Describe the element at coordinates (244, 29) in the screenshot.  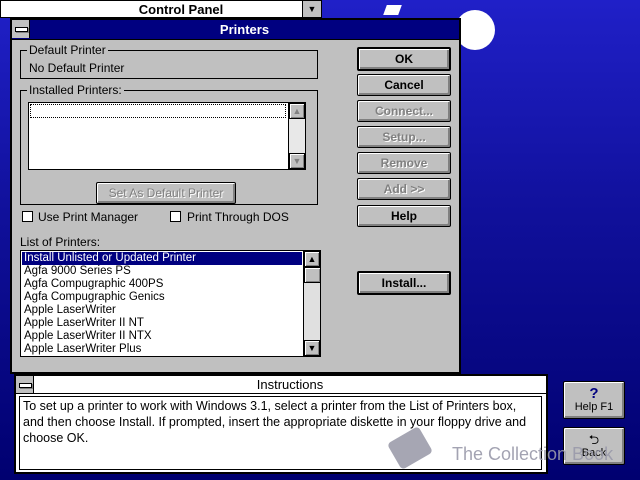
I see `dialog-title: Printers` at that location.